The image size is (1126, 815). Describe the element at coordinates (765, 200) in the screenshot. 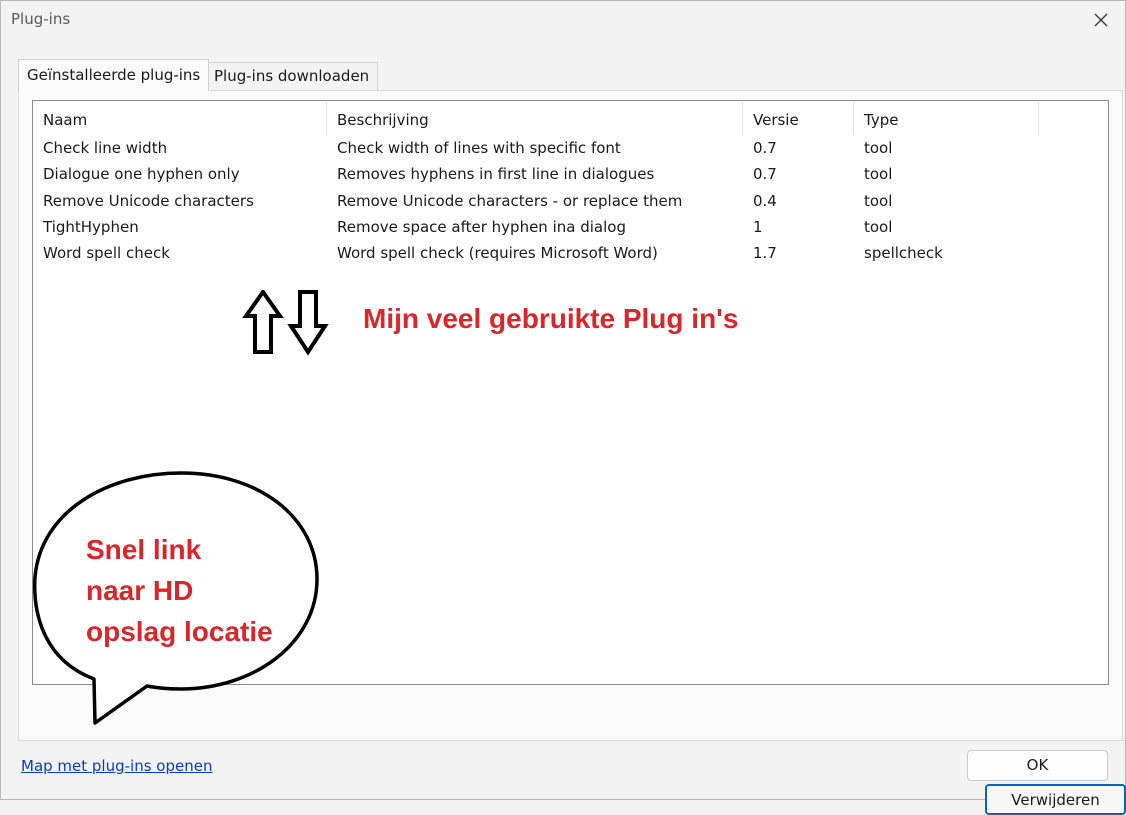

I see `plugin-version: 0.4` at that location.